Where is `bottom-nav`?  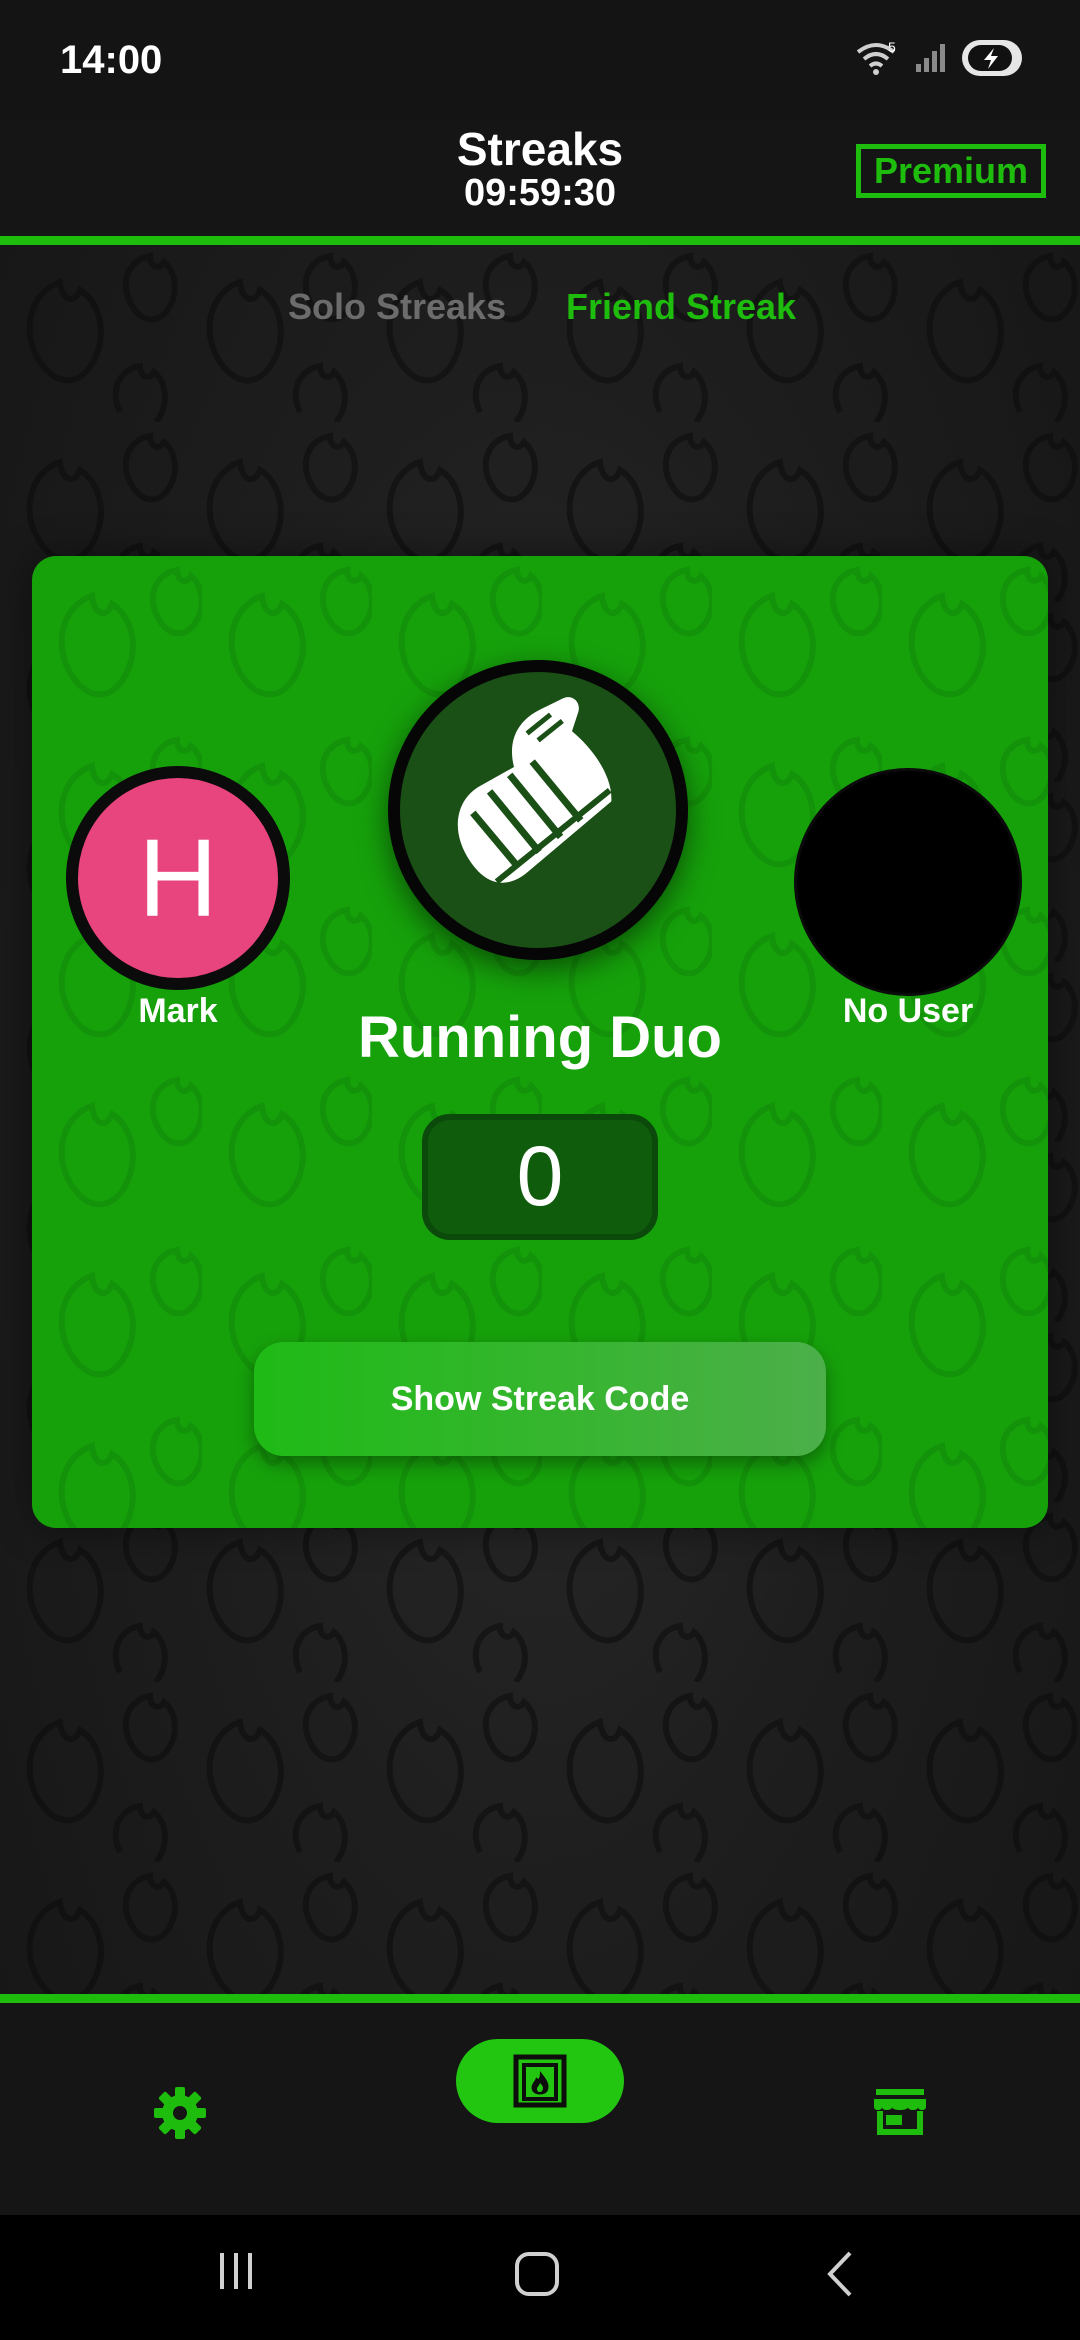
bottom-nav is located at coordinates (540, 2109).